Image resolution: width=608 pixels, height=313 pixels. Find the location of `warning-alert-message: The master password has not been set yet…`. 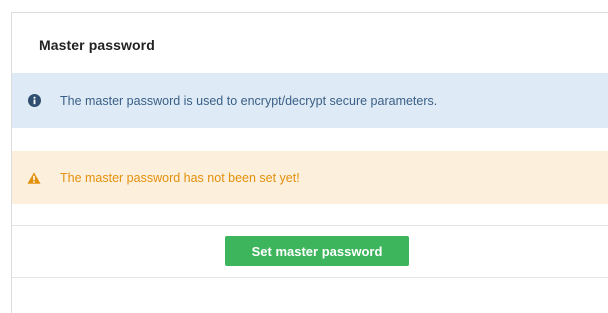

warning-alert-message: The master password has not been set yet… is located at coordinates (180, 177).